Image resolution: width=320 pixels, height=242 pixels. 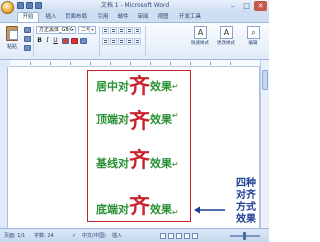 I want to click on align-right-icon, so click(x=121, y=41).